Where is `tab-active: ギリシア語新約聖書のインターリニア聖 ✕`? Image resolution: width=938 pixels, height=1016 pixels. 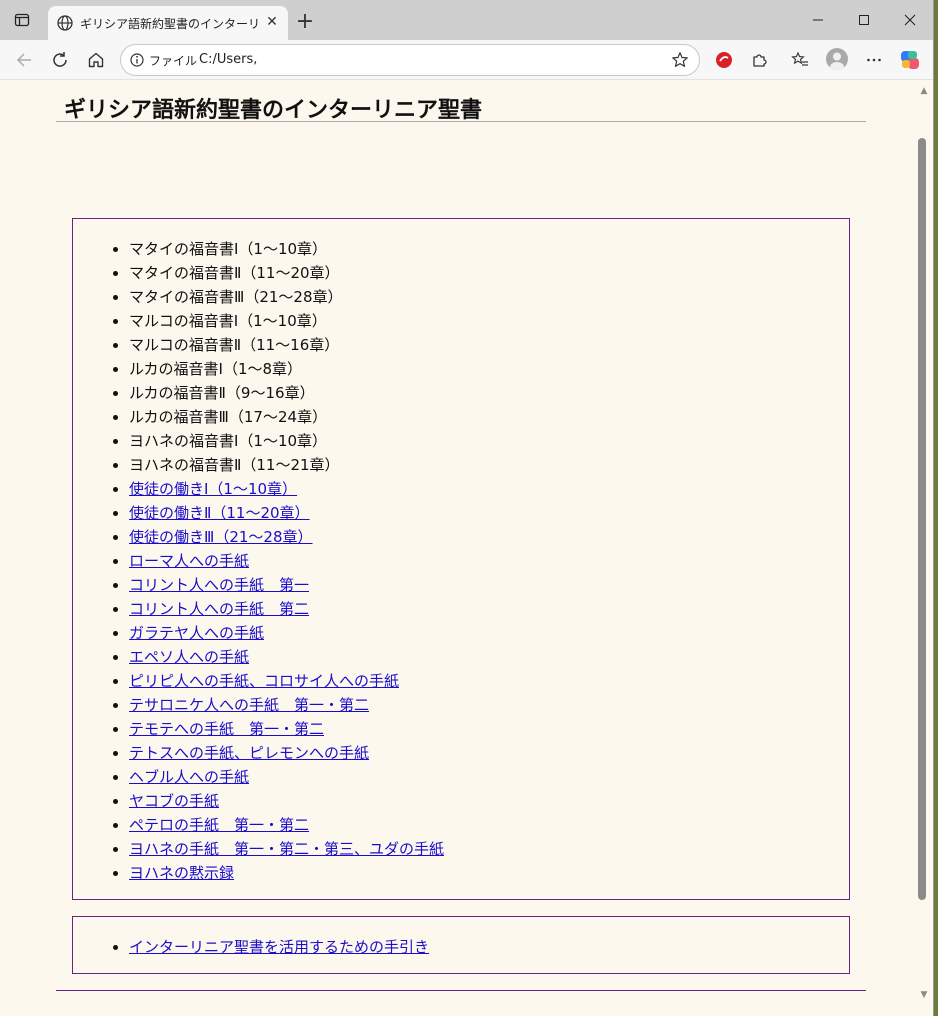 tab-active: ギリシア語新約聖書のインターリニア聖 ✕ is located at coordinates (168, 23).